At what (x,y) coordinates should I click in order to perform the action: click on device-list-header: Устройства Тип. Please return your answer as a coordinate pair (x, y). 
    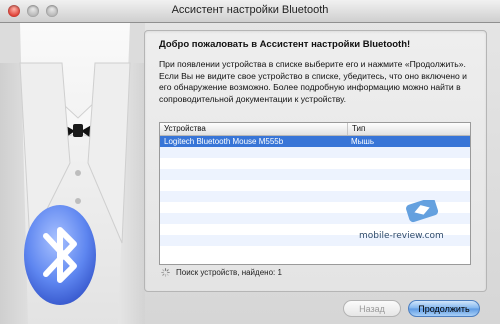
    Looking at the image, I should click on (315, 129).